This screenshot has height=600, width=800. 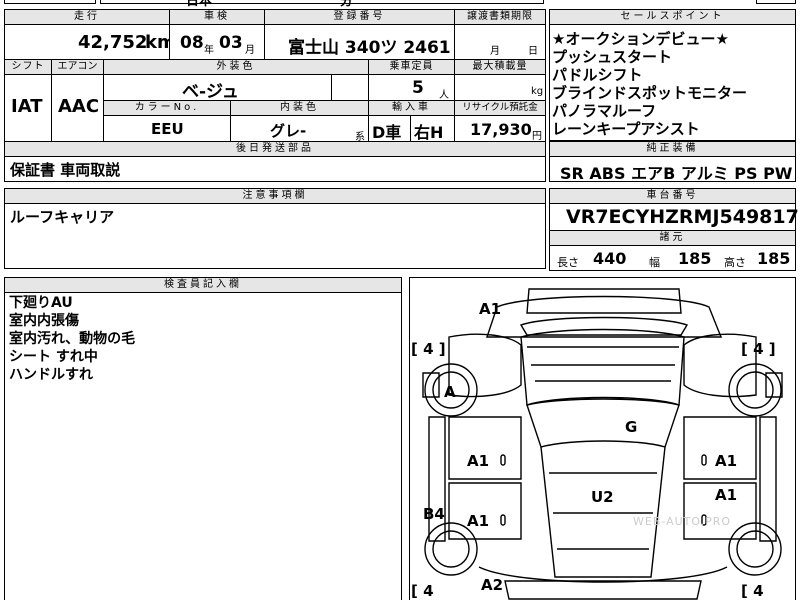 I want to click on header-color-no: カラーNo., so click(x=167, y=108).